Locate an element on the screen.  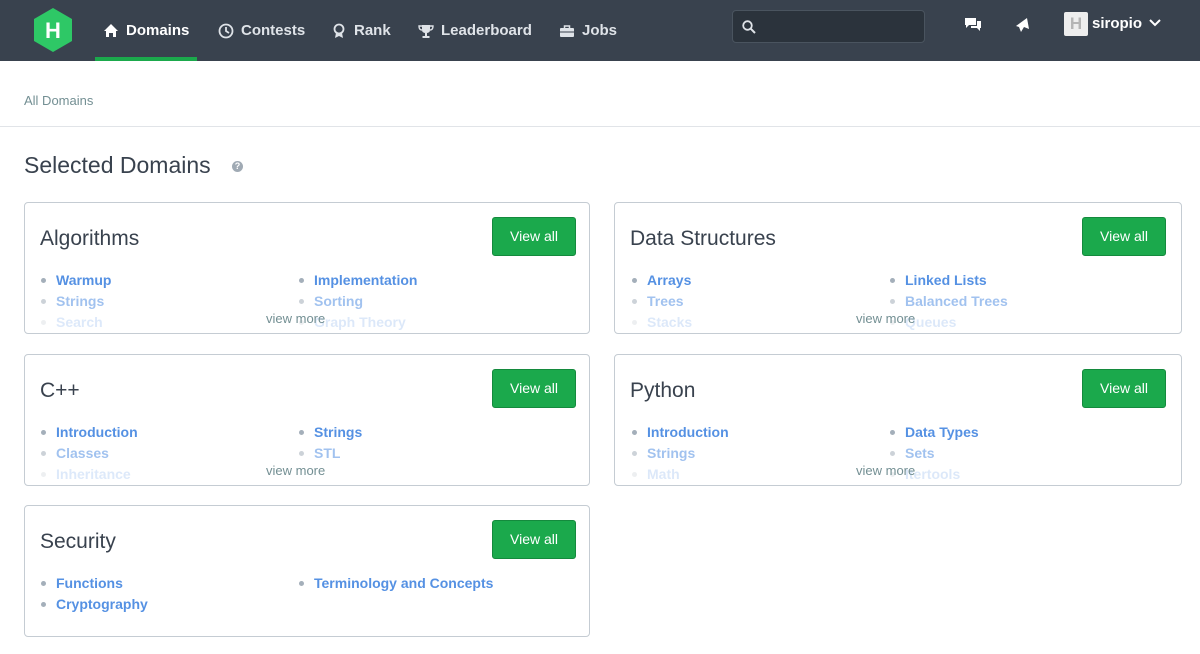
nav-leaderboard-label: Leaderboard is located at coordinates (486, 30).